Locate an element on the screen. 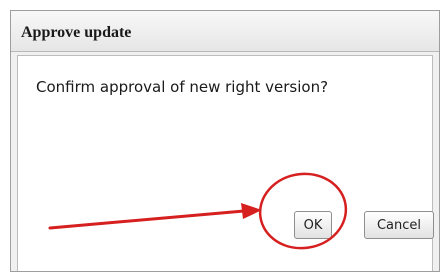 The width and height of the screenshot is (442, 272). dialog-title: Approve update is located at coordinates (76, 32).